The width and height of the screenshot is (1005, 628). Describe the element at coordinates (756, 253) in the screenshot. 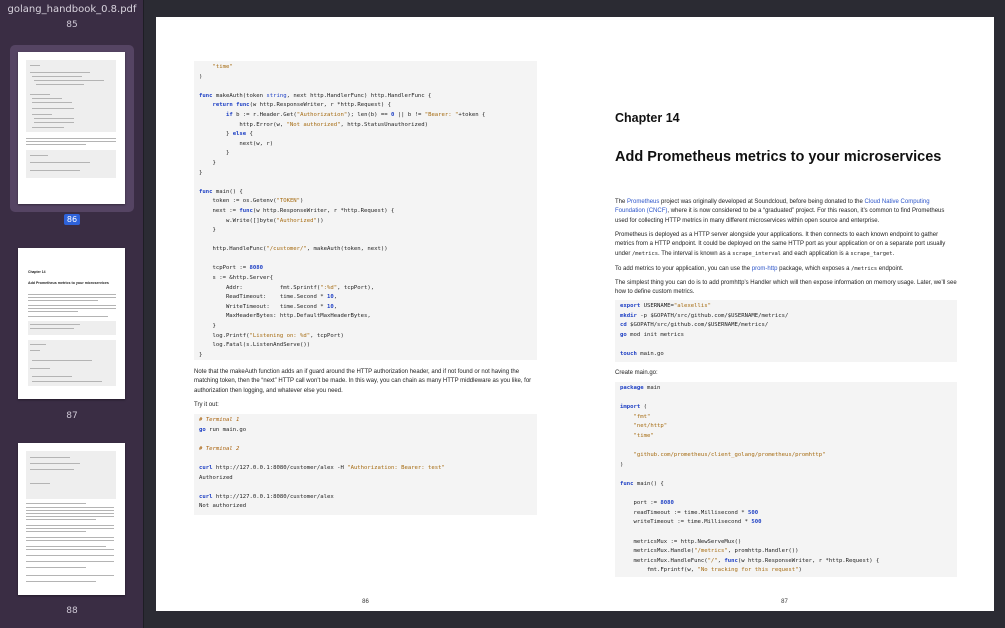

I see `p2-inline-code-scrape-interval: scrape_interval` at that location.